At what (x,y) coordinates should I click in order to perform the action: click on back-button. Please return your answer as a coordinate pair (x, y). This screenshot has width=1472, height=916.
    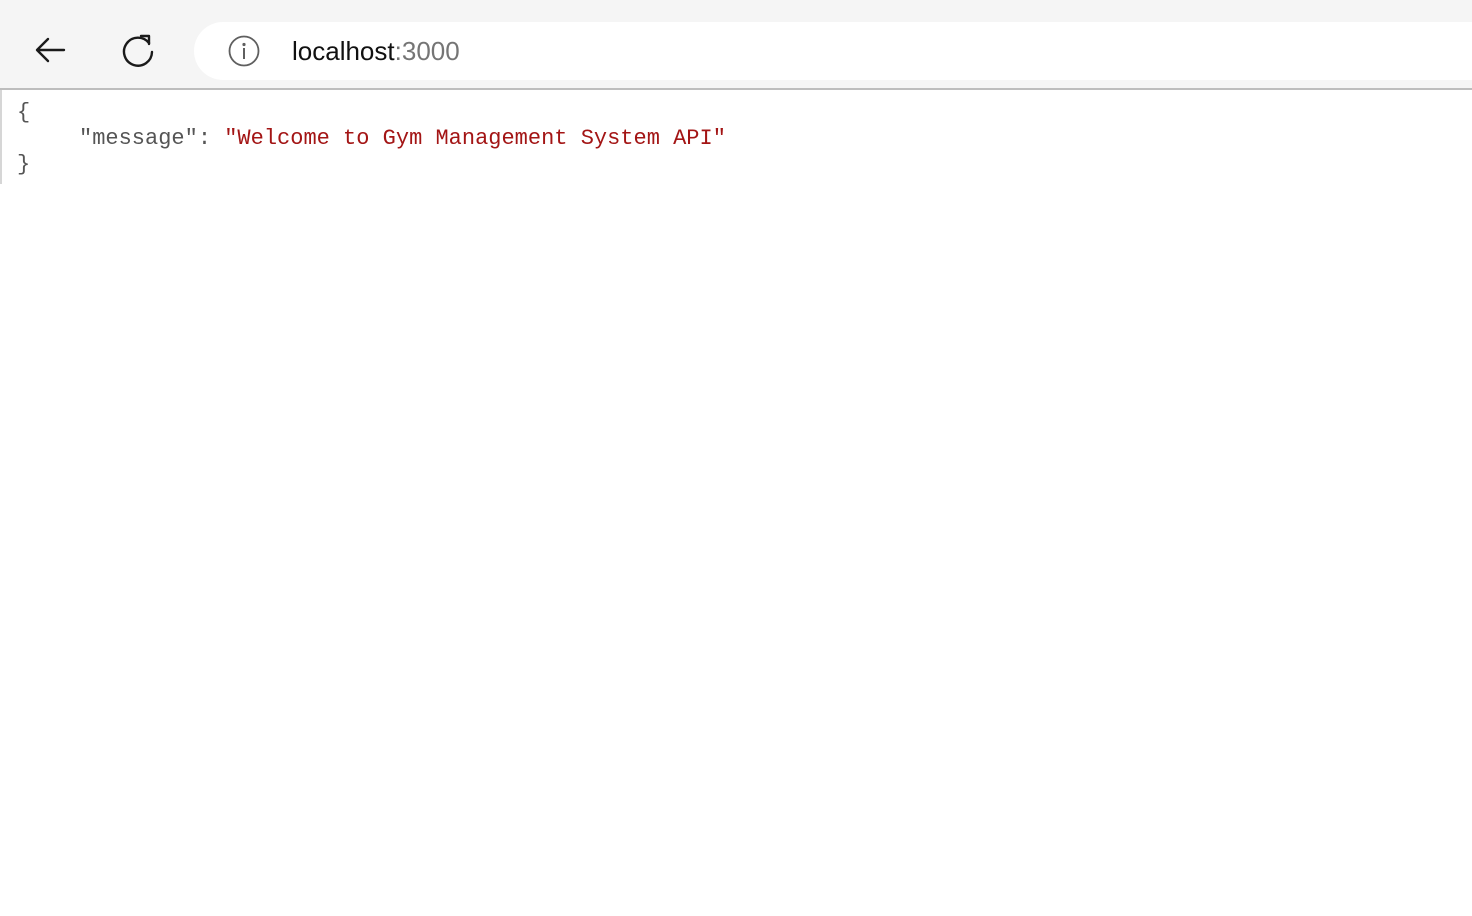
    Looking at the image, I should click on (50, 50).